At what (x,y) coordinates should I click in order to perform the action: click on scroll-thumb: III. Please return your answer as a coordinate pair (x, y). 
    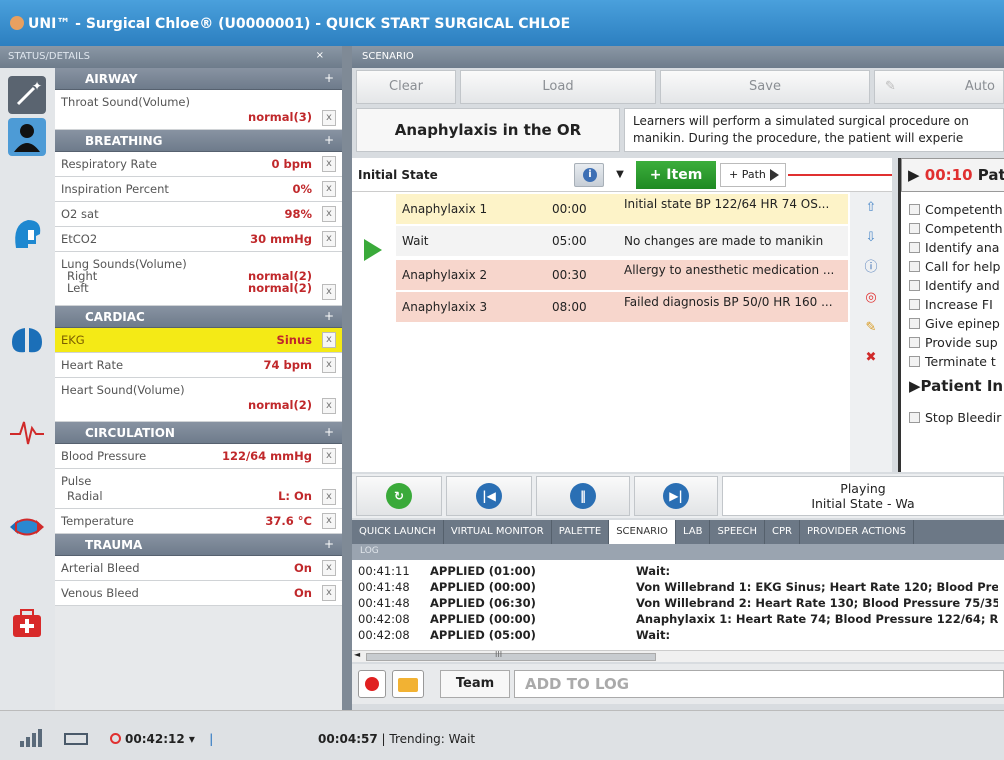
    Looking at the image, I should click on (511, 655).